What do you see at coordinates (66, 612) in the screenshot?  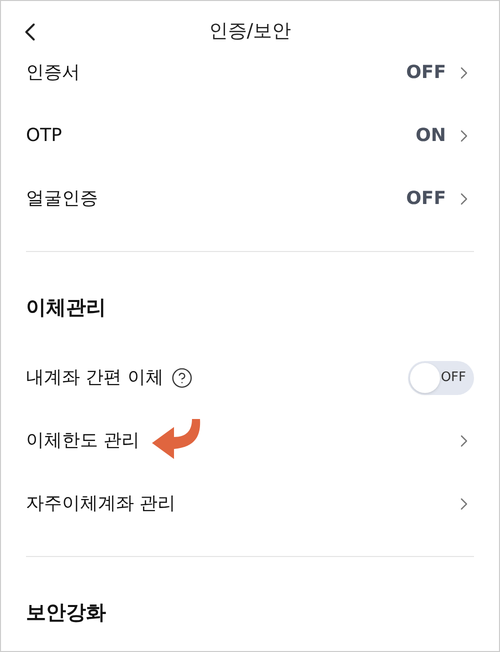 I see `section-title: 보안강화` at bounding box center [66, 612].